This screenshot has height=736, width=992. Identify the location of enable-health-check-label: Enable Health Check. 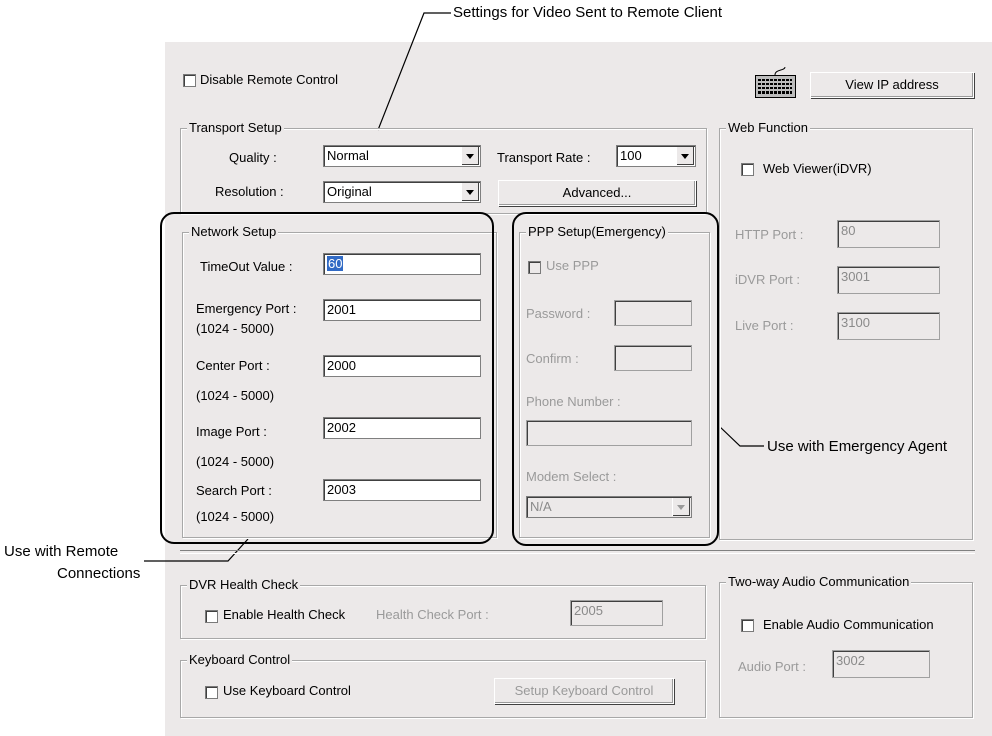
(284, 614).